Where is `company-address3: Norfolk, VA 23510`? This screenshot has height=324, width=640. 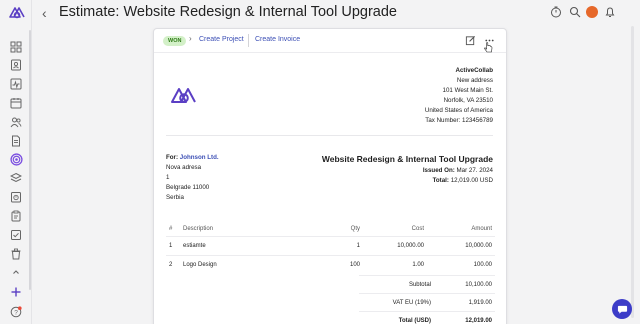 company-address3: Norfolk, VA 23510 is located at coordinates (468, 100).